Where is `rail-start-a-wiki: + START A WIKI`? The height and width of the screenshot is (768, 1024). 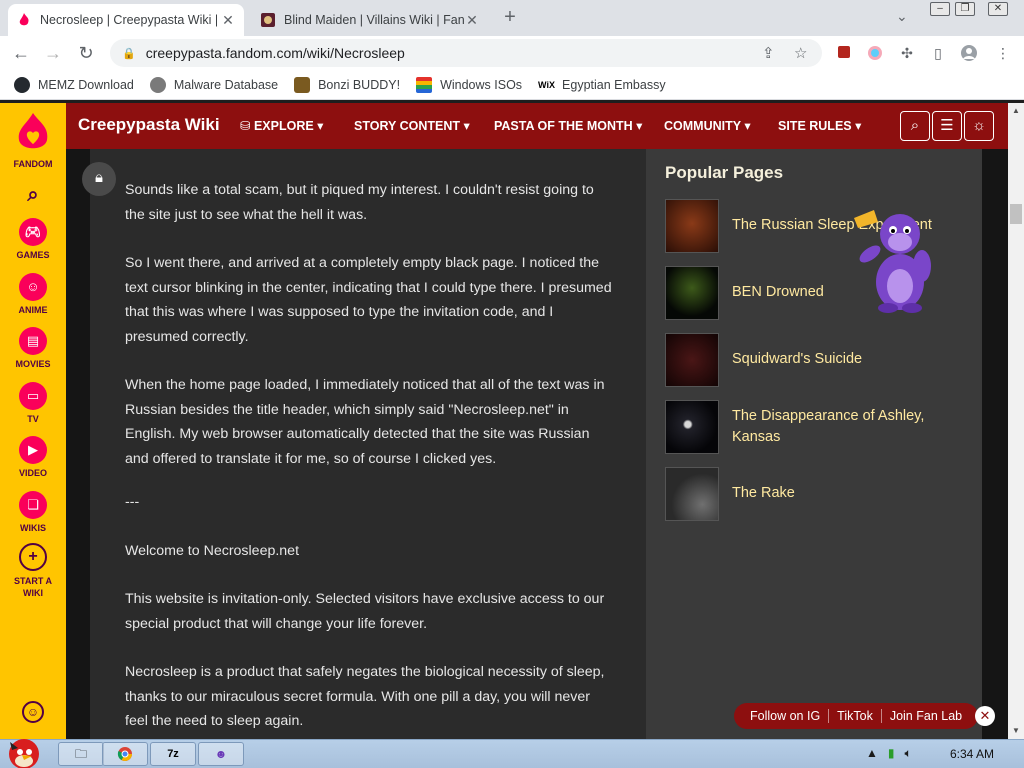
rail-start-a-wiki: + START A WIKI is located at coordinates (33, 571).